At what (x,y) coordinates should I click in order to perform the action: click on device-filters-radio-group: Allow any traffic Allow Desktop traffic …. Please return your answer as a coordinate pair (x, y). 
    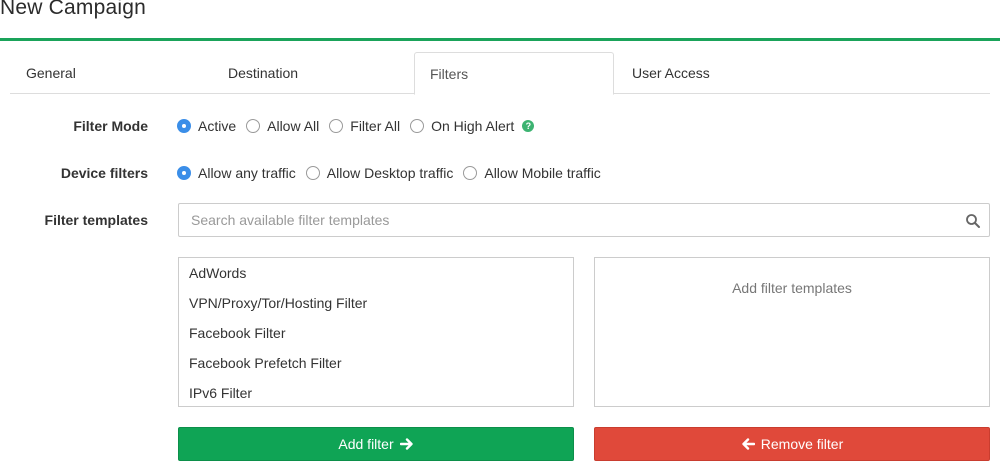
    Looking at the image, I should click on (394, 173).